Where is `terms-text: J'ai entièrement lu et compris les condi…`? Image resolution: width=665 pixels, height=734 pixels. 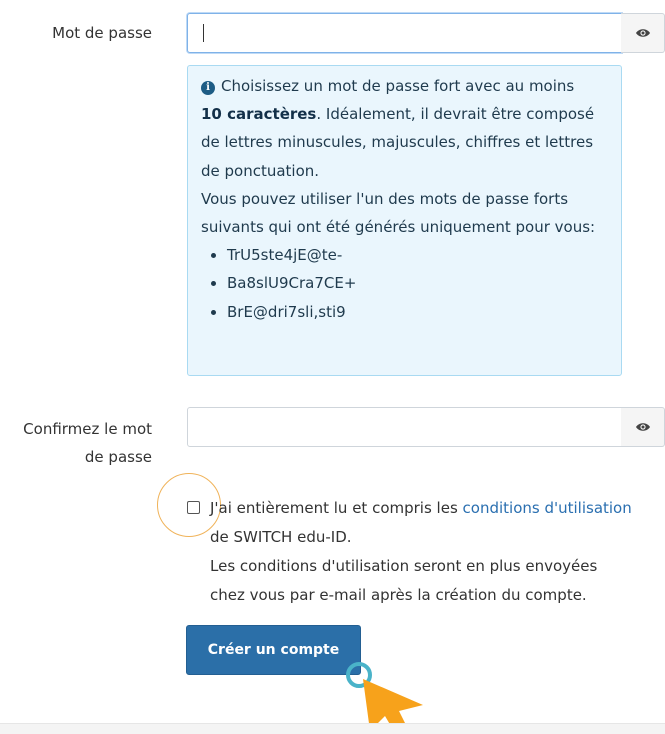
terms-text: J'ai entièrement lu et compris les condi… is located at coordinates (437, 552).